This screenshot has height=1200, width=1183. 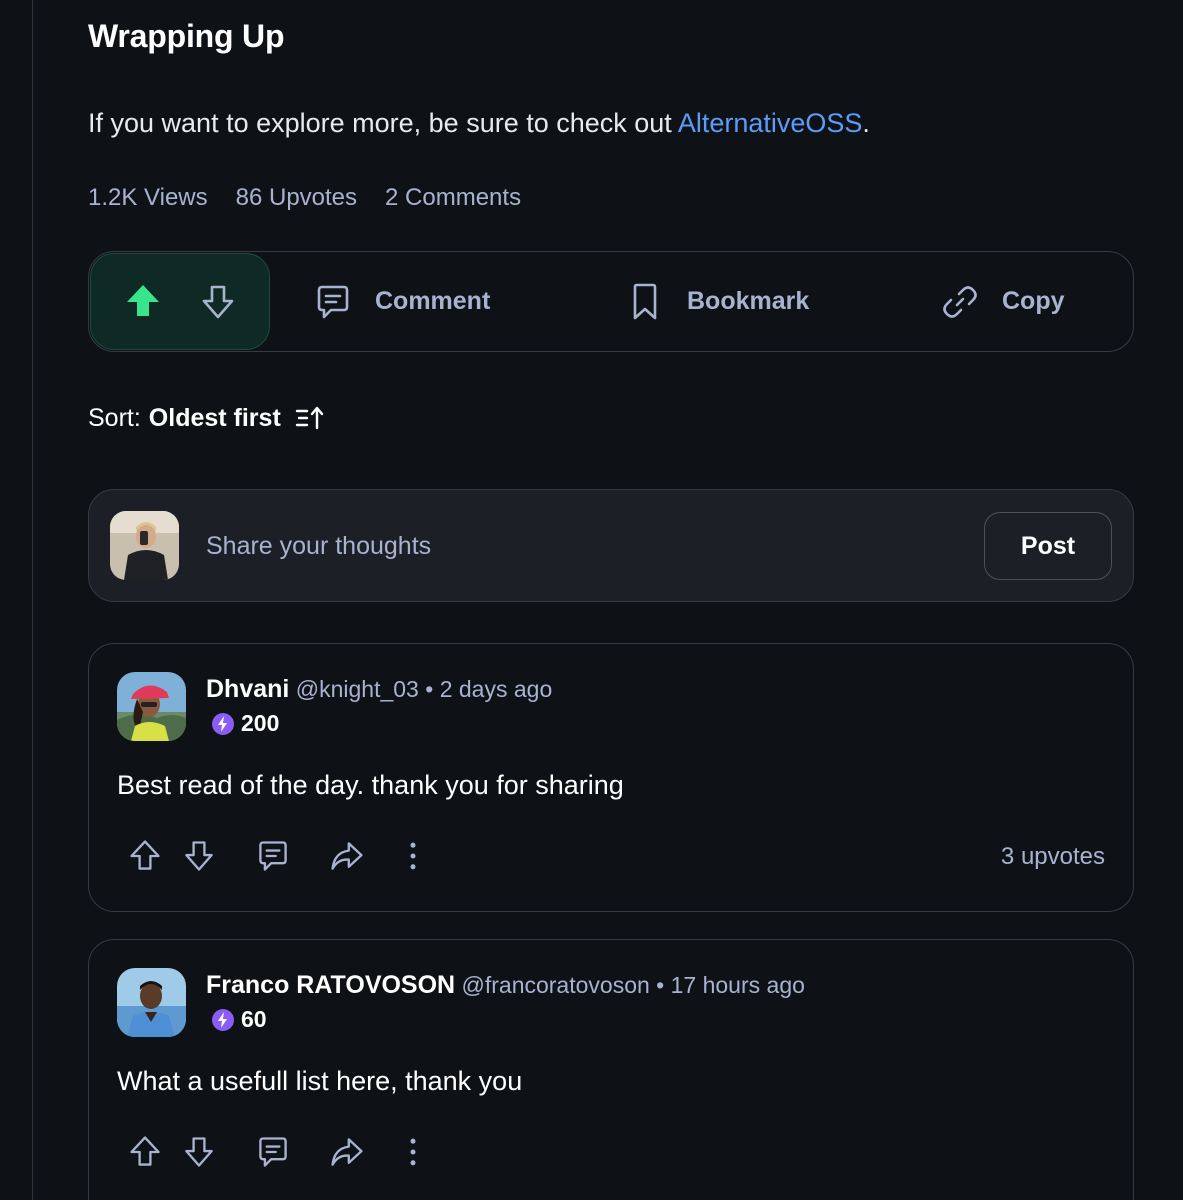 What do you see at coordinates (180, 301) in the screenshot?
I see `vote-pill` at bounding box center [180, 301].